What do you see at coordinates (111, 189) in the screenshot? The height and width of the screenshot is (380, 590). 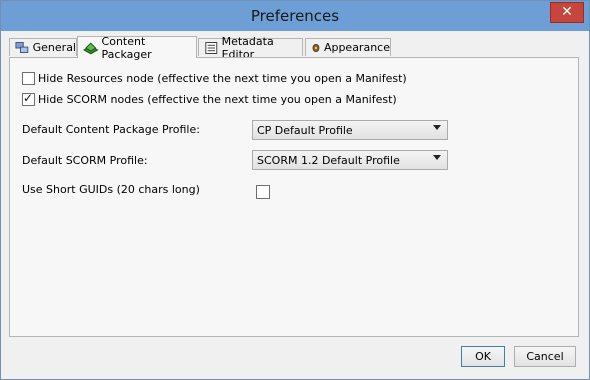 I see `short-guids-label: Use Short GUIDs (20 chars long)` at bounding box center [111, 189].